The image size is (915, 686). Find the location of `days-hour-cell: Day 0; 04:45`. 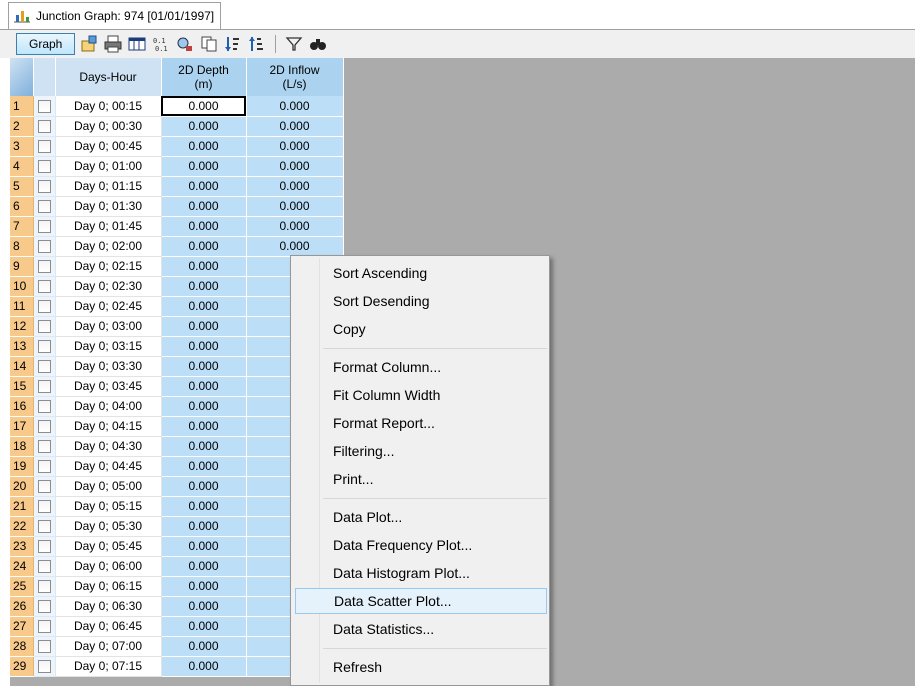

days-hour-cell: Day 0; 04:45 is located at coordinates (108, 466).